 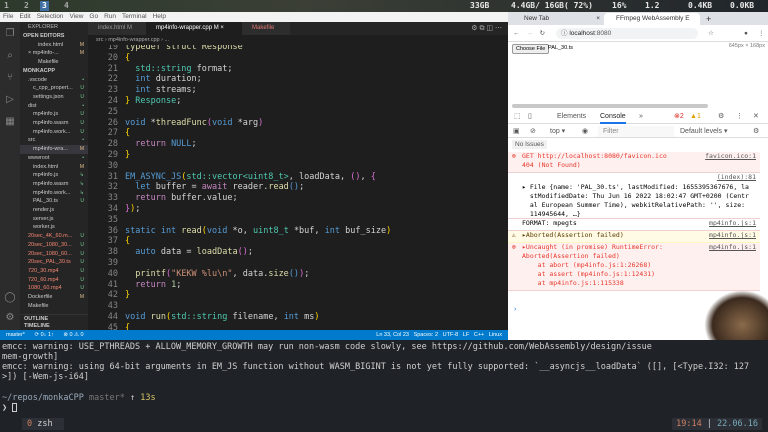 I want to click on choose-file-button: Choose File, so click(x=531, y=49).